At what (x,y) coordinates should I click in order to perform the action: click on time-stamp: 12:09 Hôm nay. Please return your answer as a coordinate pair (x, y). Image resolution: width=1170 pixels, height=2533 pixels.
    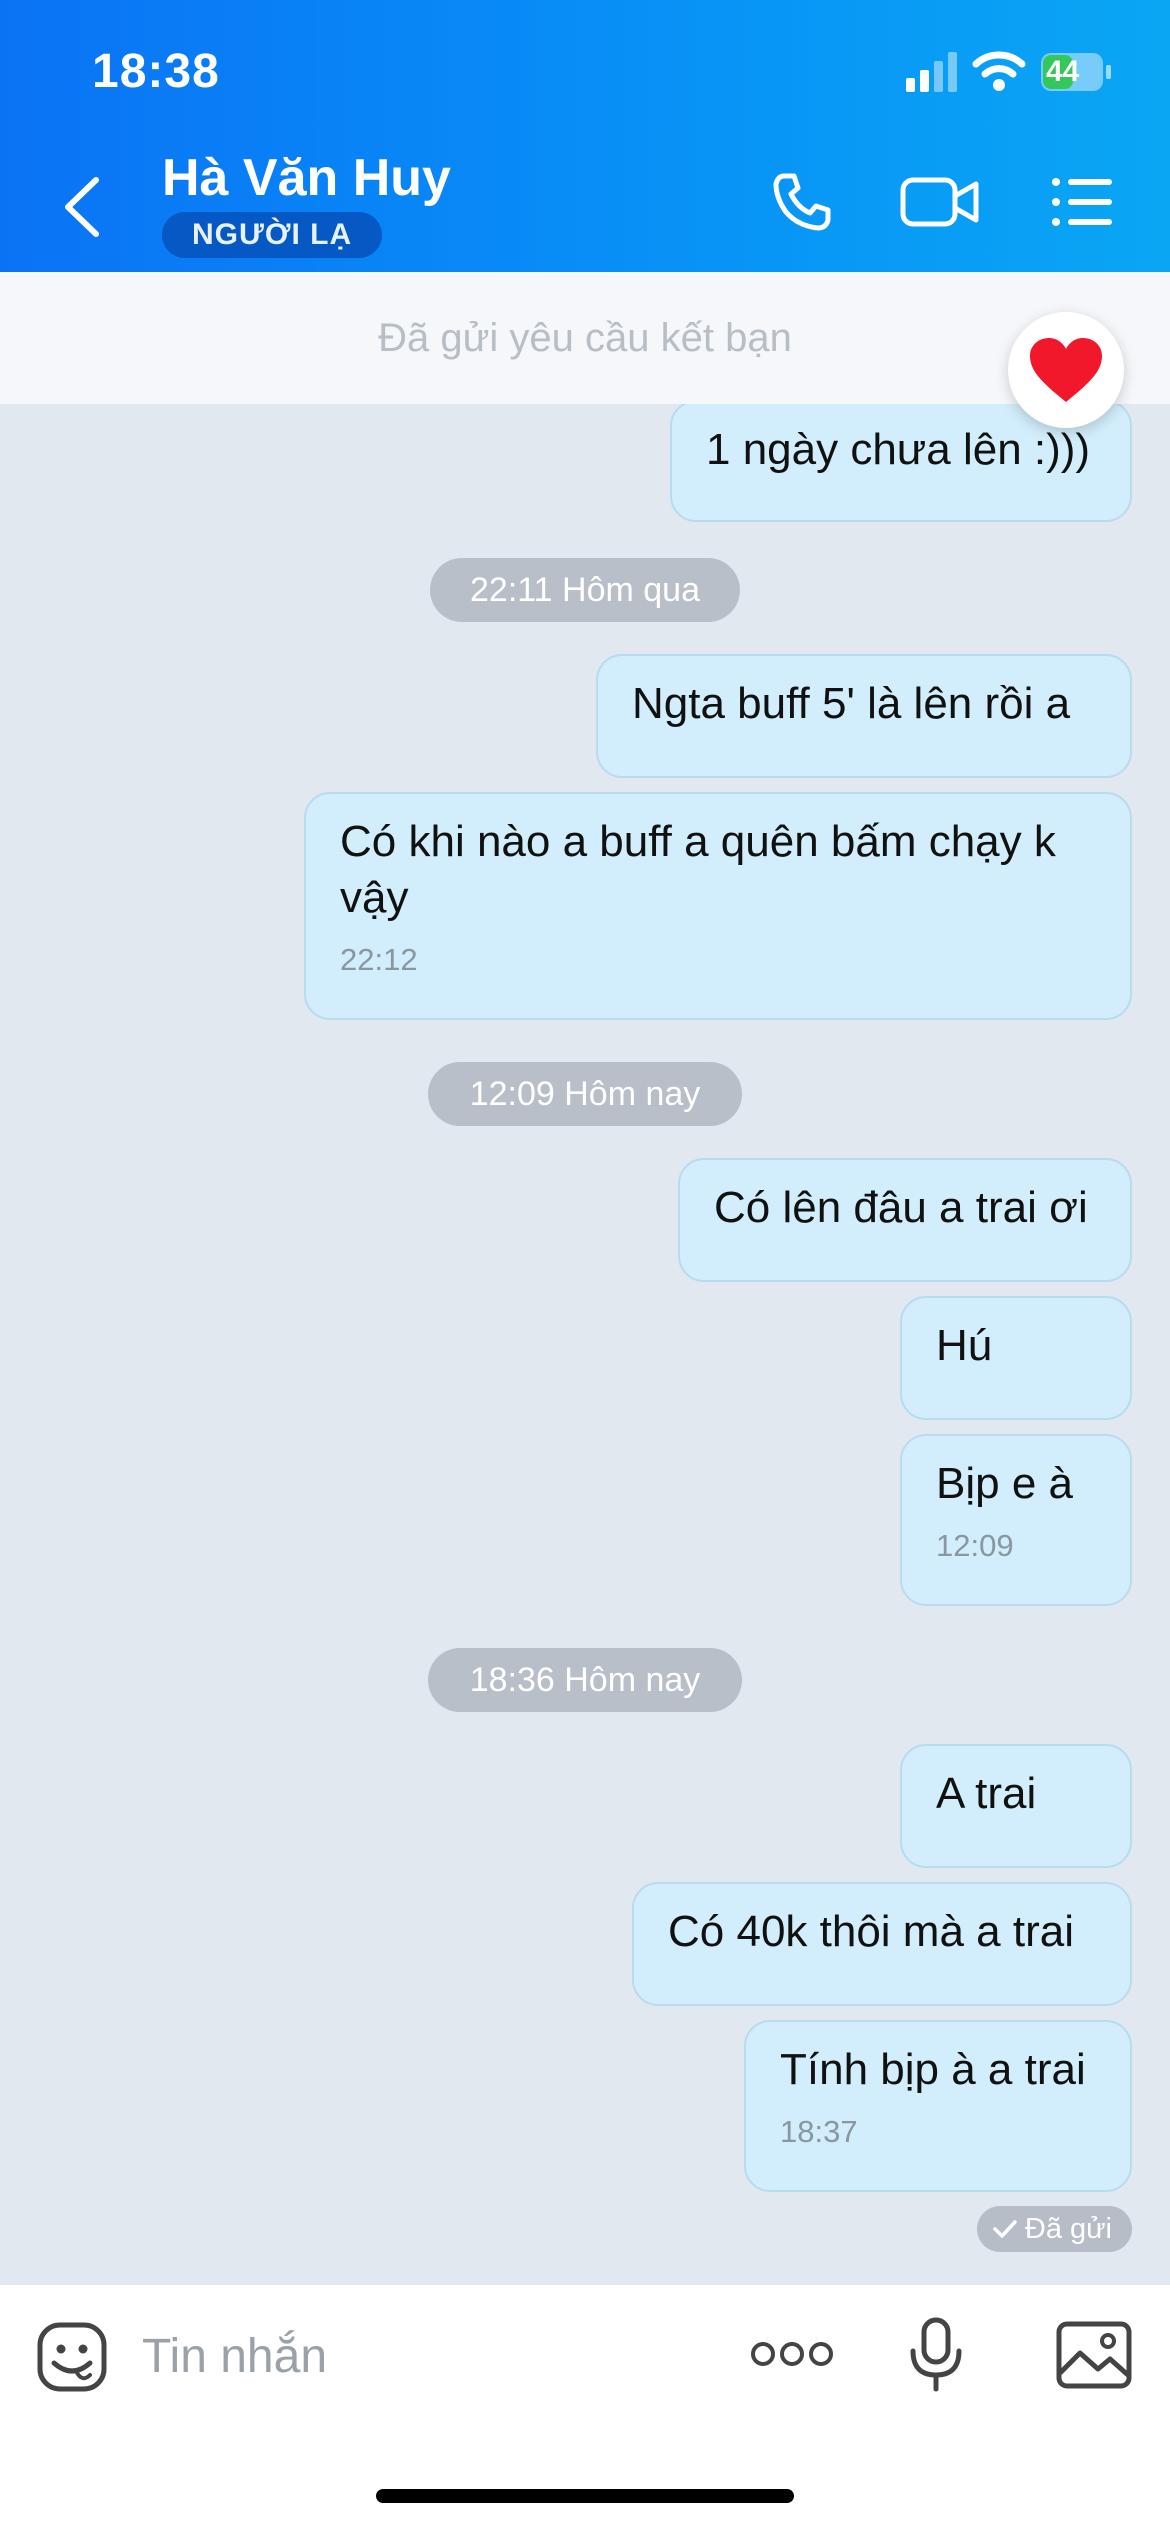
    Looking at the image, I should click on (585, 1094).